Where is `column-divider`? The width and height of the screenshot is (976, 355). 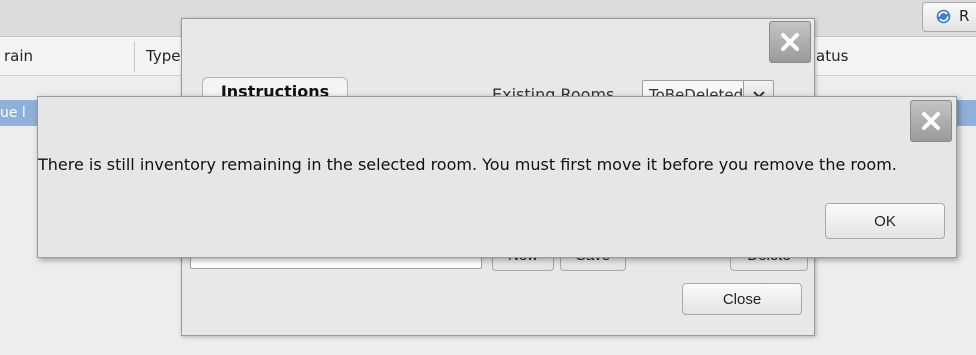
column-divider is located at coordinates (134, 57).